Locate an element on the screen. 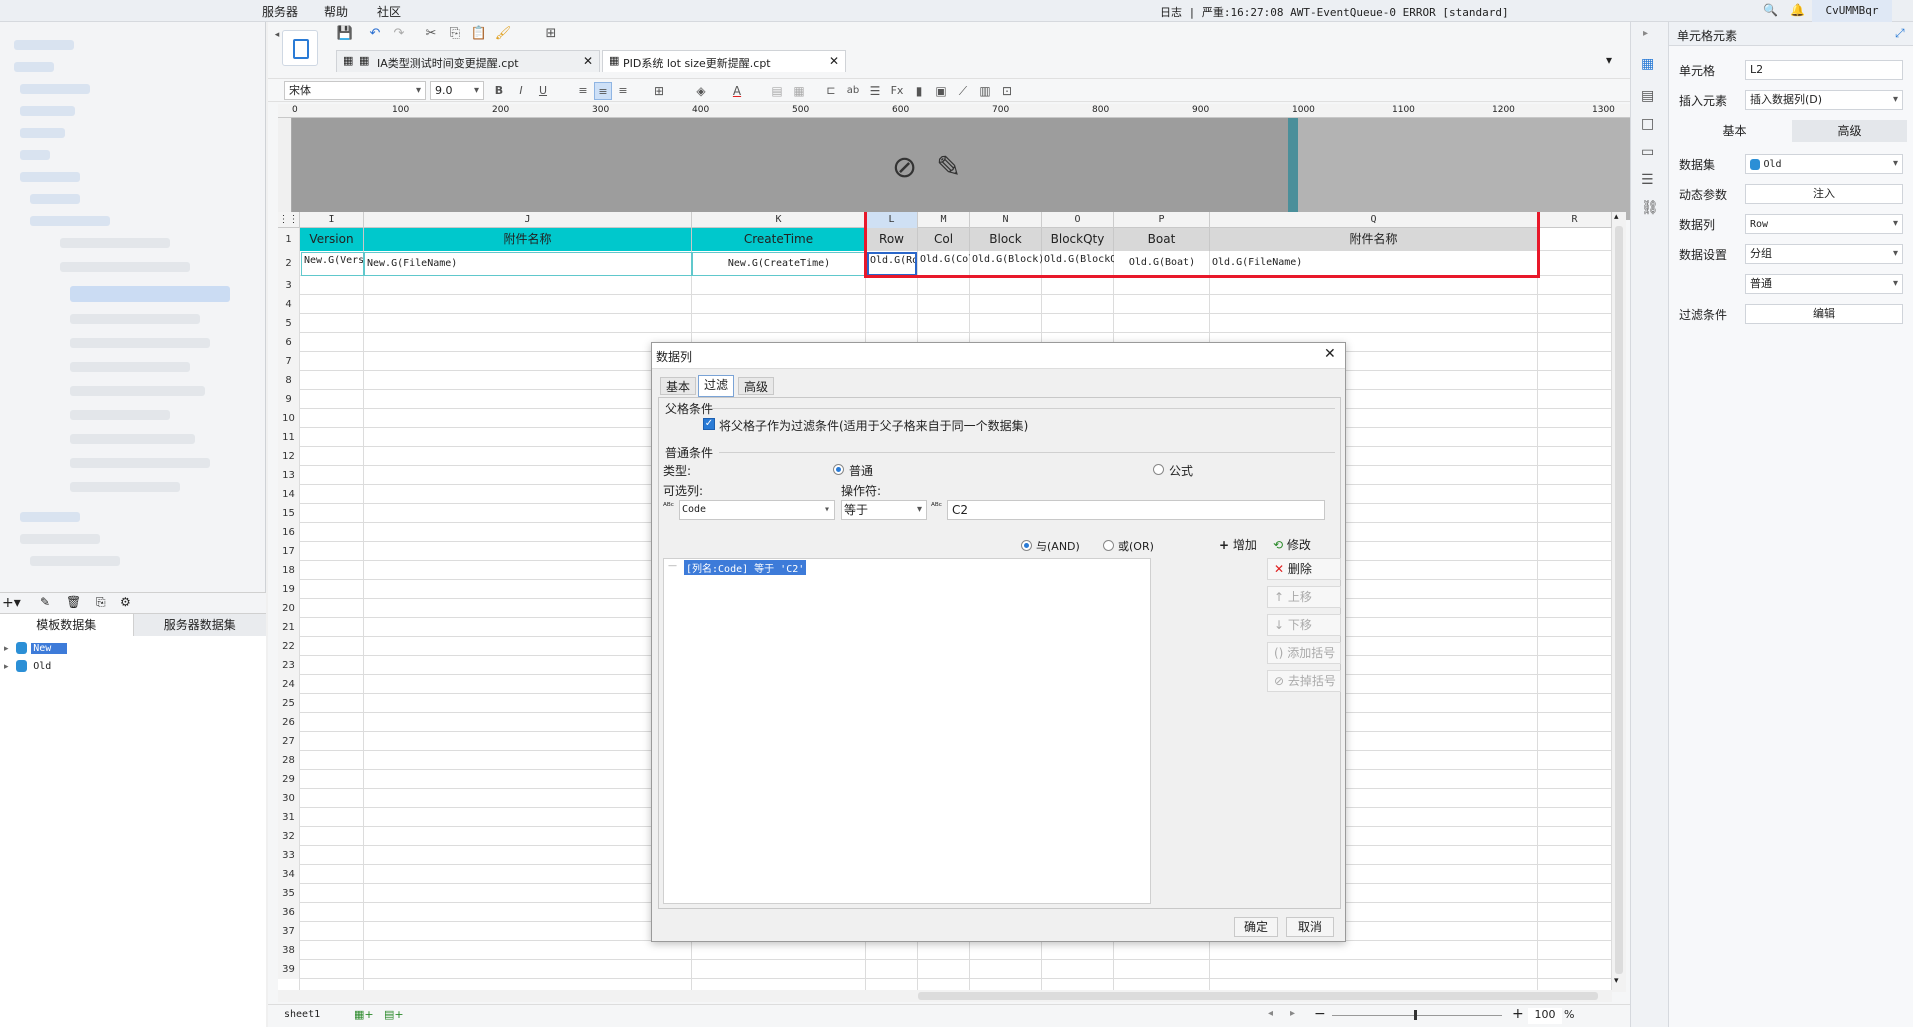 The image size is (1913, 1027). unmerge-icon: ▦ is located at coordinates (799, 91).